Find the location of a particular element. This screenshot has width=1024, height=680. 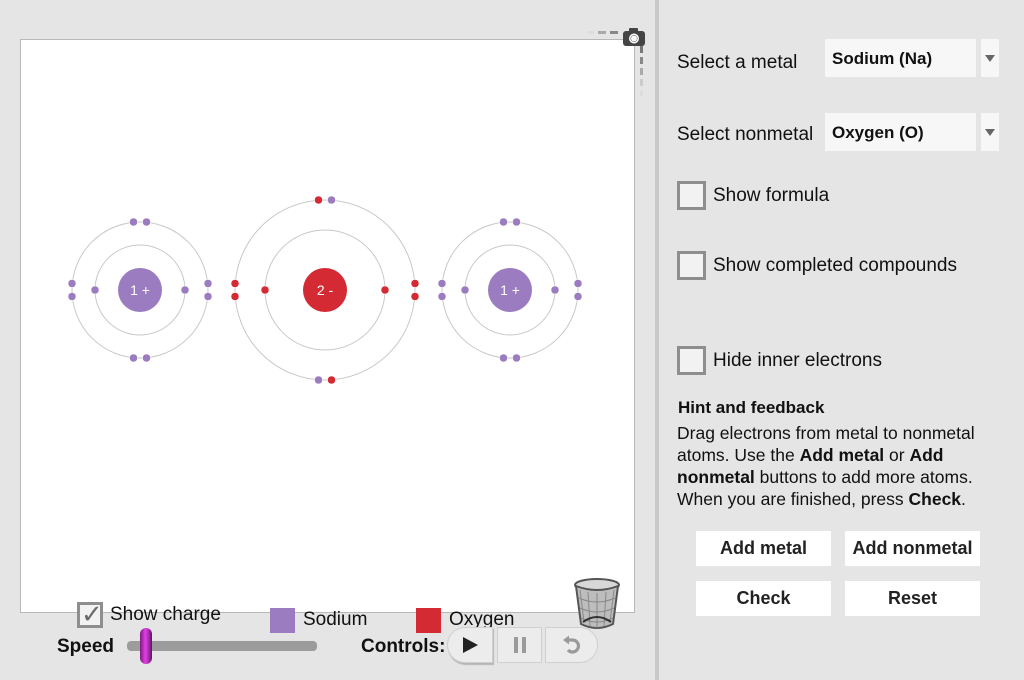

add-nonmetal-button: Add nonmetal is located at coordinates (912, 548).